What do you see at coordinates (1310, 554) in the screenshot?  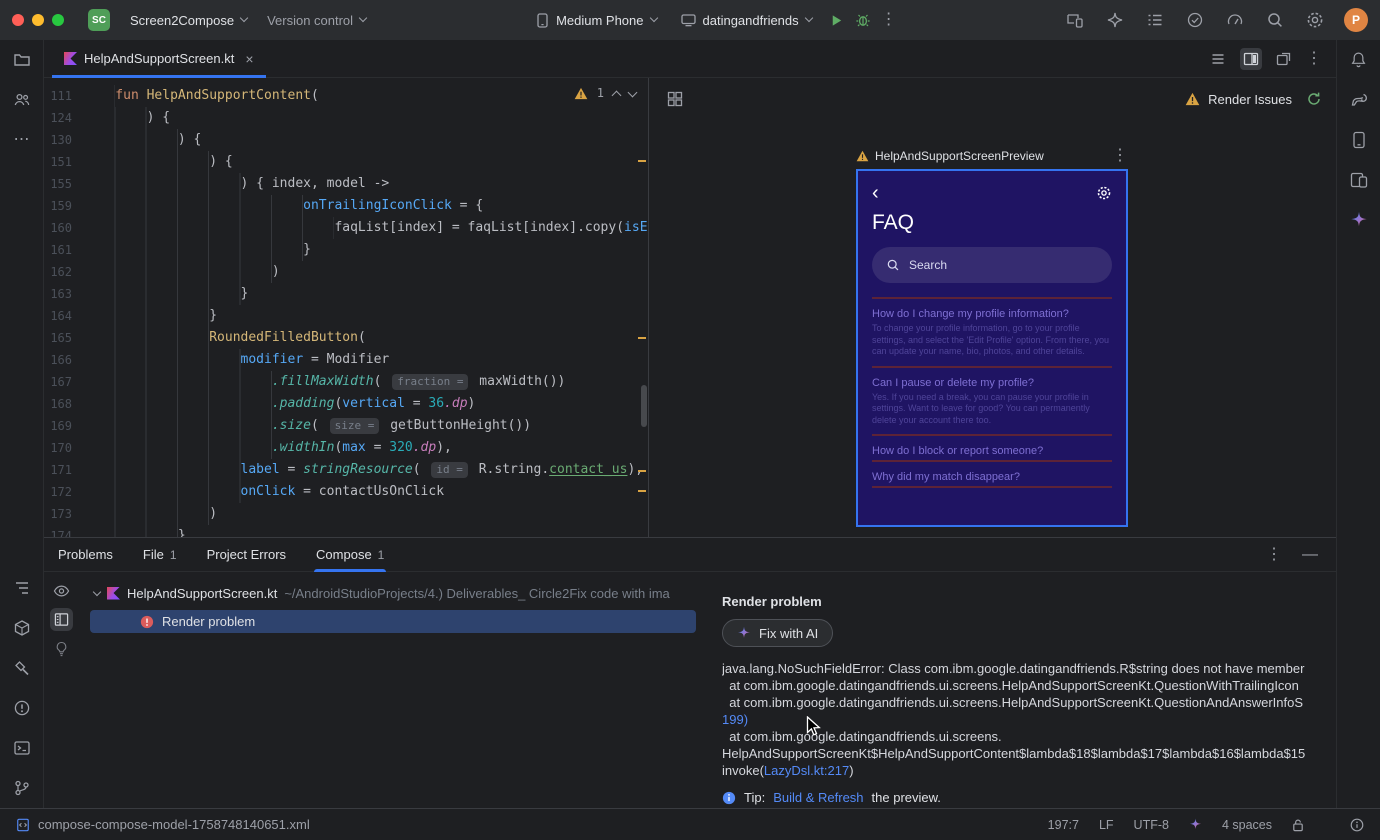 I see `hide-panel-icon: —` at bounding box center [1310, 554].